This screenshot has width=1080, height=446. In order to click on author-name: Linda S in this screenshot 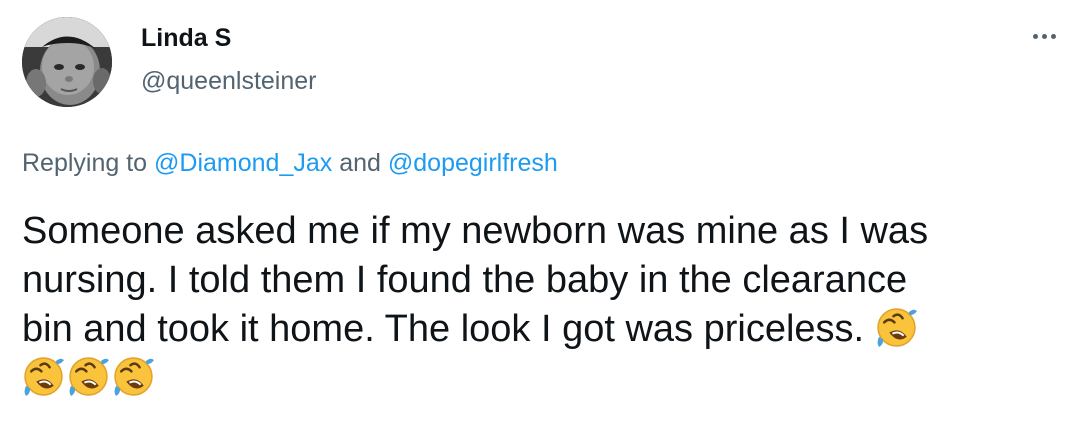, I will do `click(186, 38)`.